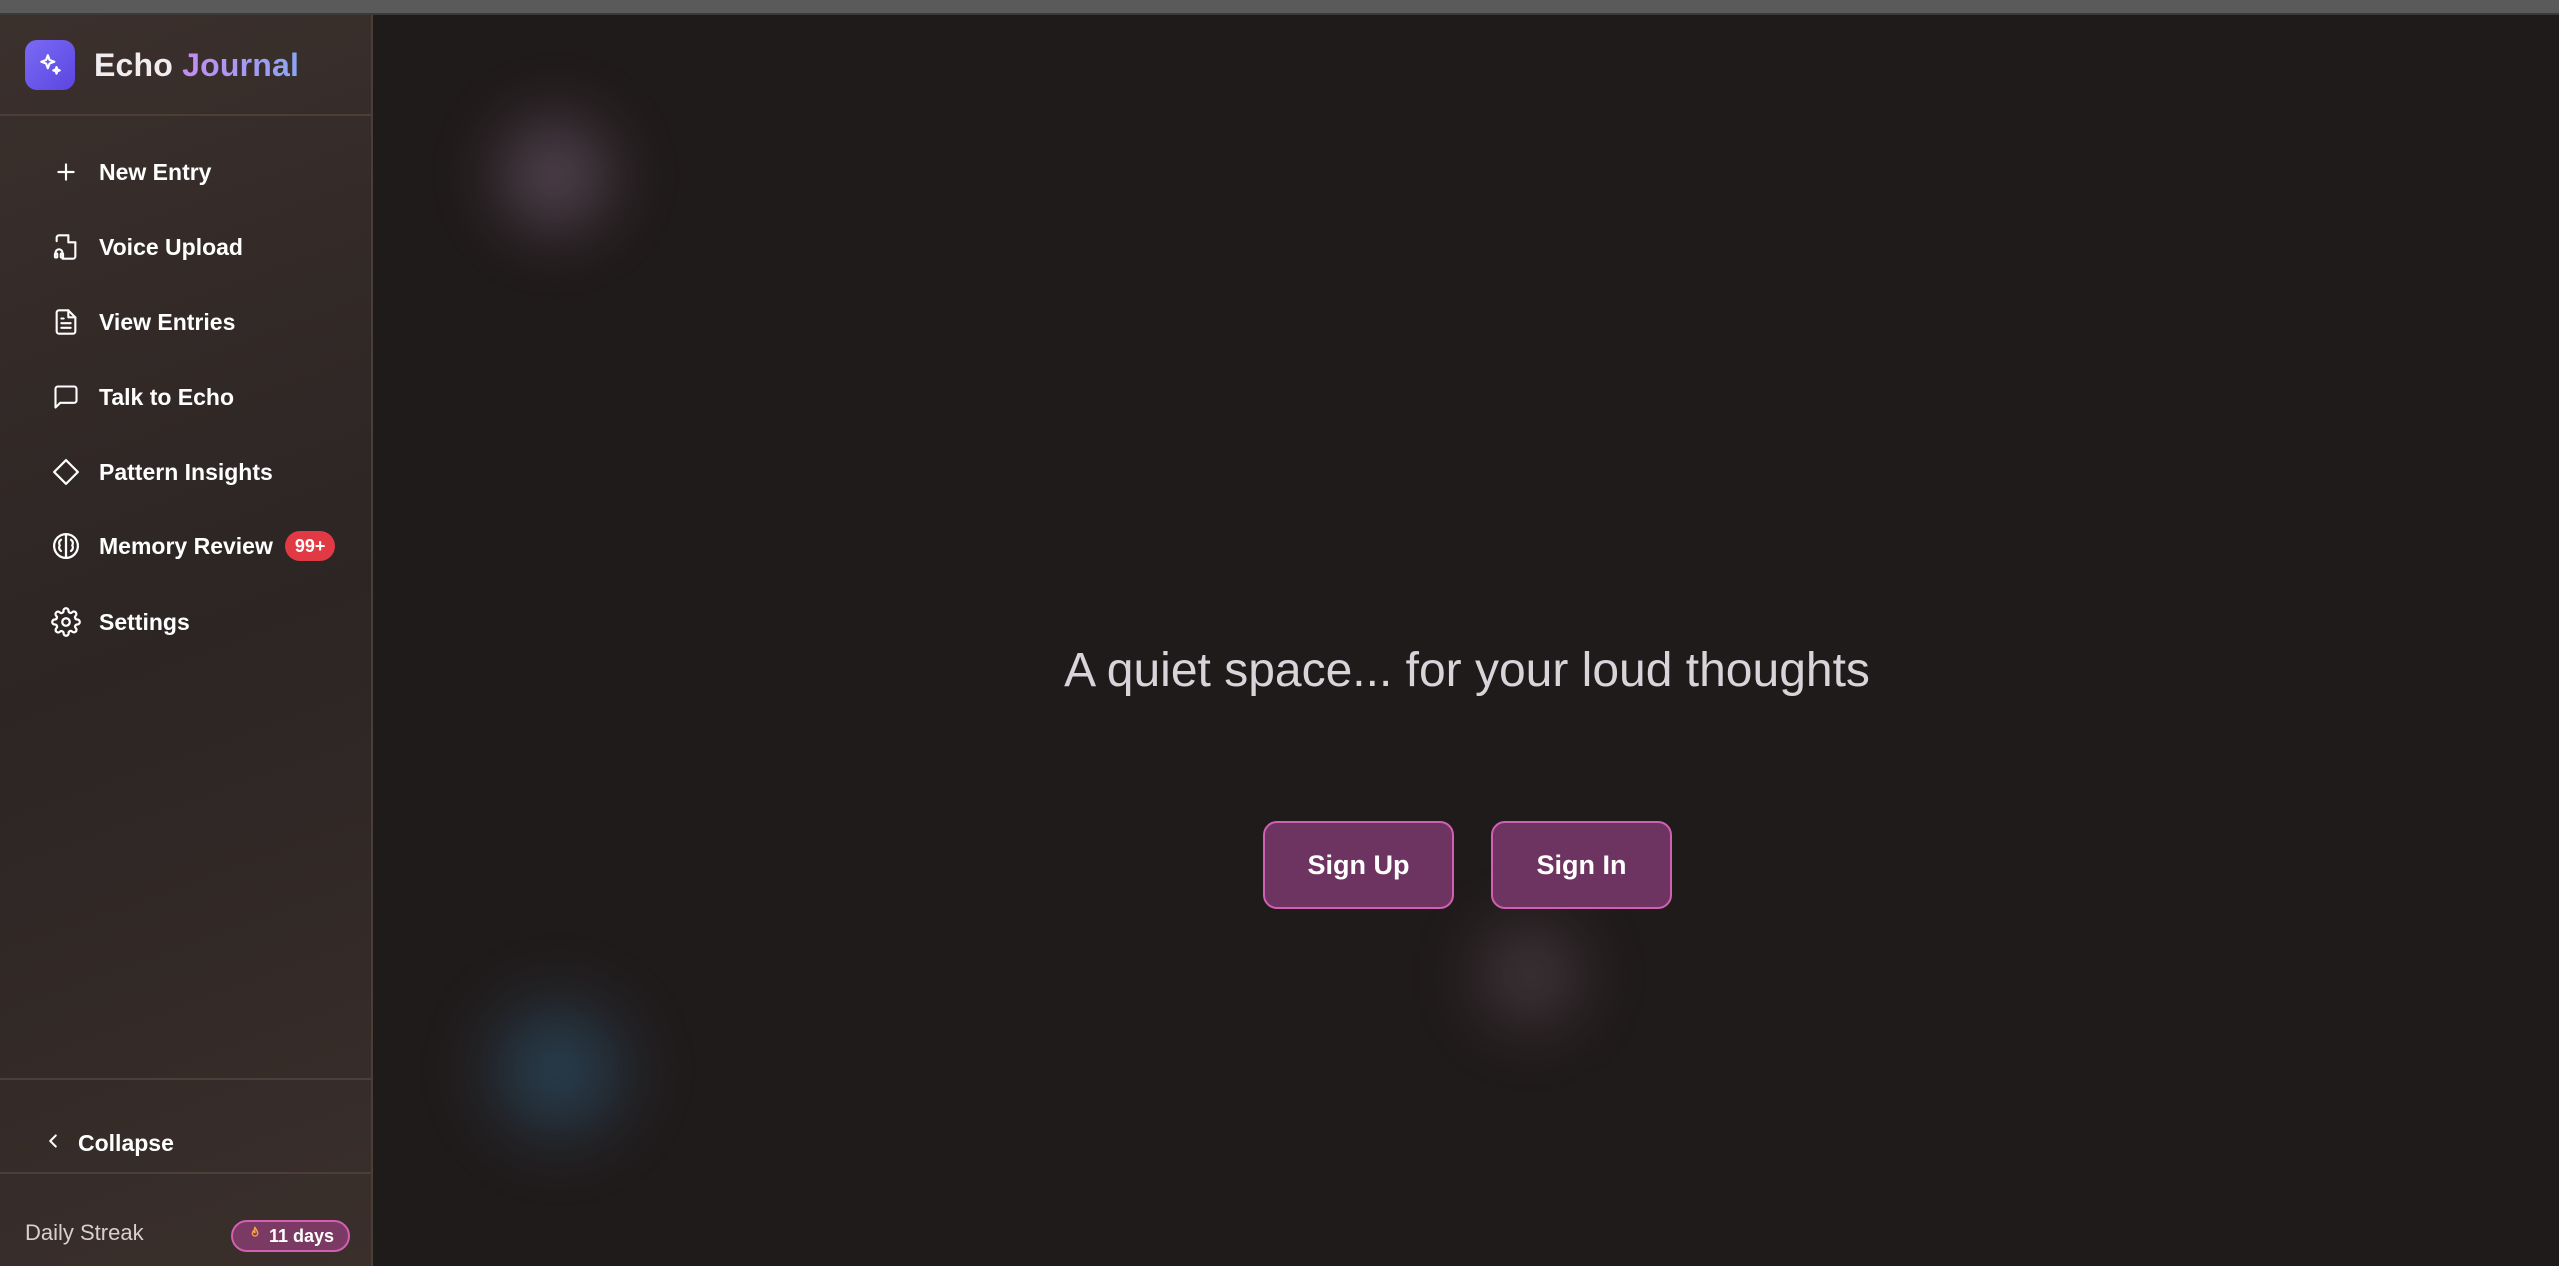 The image size is (2559, 1266). I want to click on sidebar-item-label: Talk to Echo, so click(167, 396).